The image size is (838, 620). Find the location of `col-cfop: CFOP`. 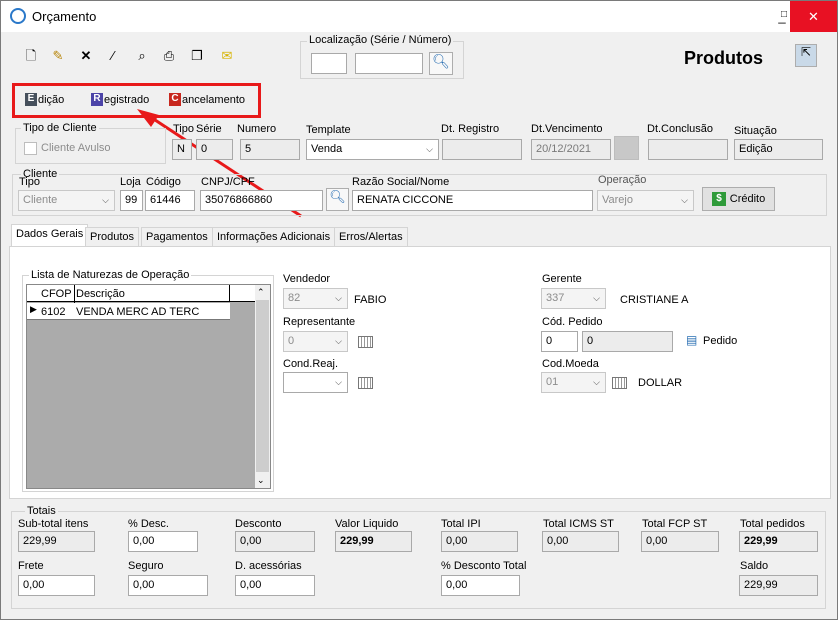

col-cfop: CFOP is located at coordinates (56, 294).